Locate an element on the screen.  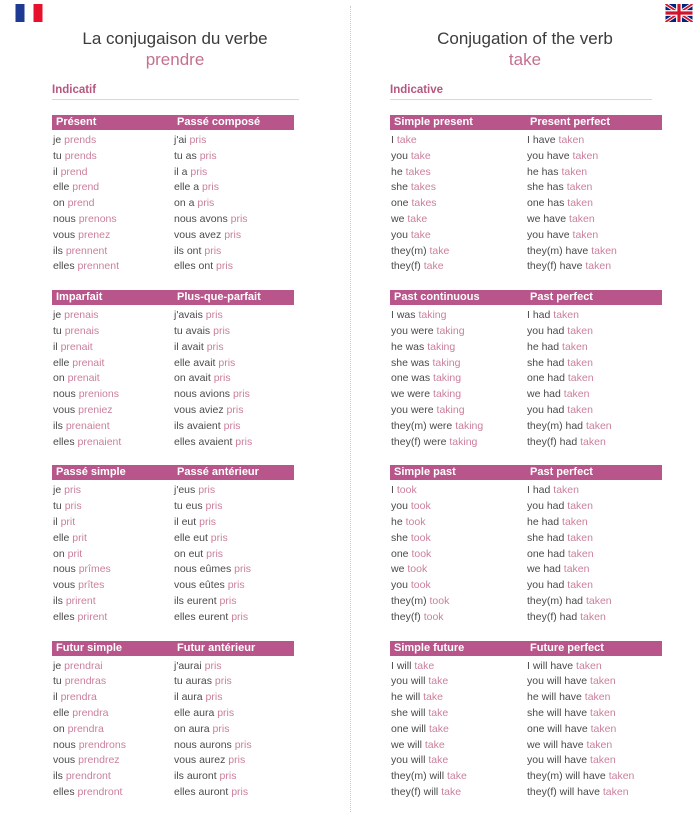
conjugation-row: elle eut pris is located at coordinates (233, 539).